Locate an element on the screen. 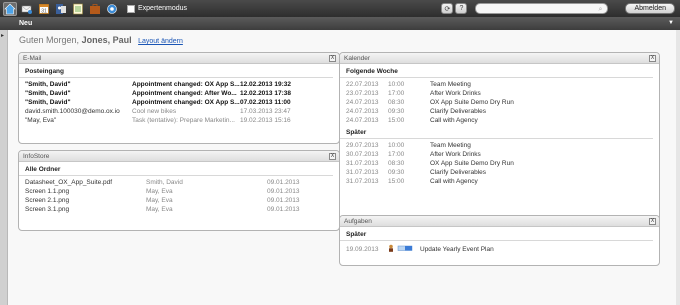  calendar-list-item: 31.07.2013 15:00 Call with Agency is located at coordinates (502, 181).